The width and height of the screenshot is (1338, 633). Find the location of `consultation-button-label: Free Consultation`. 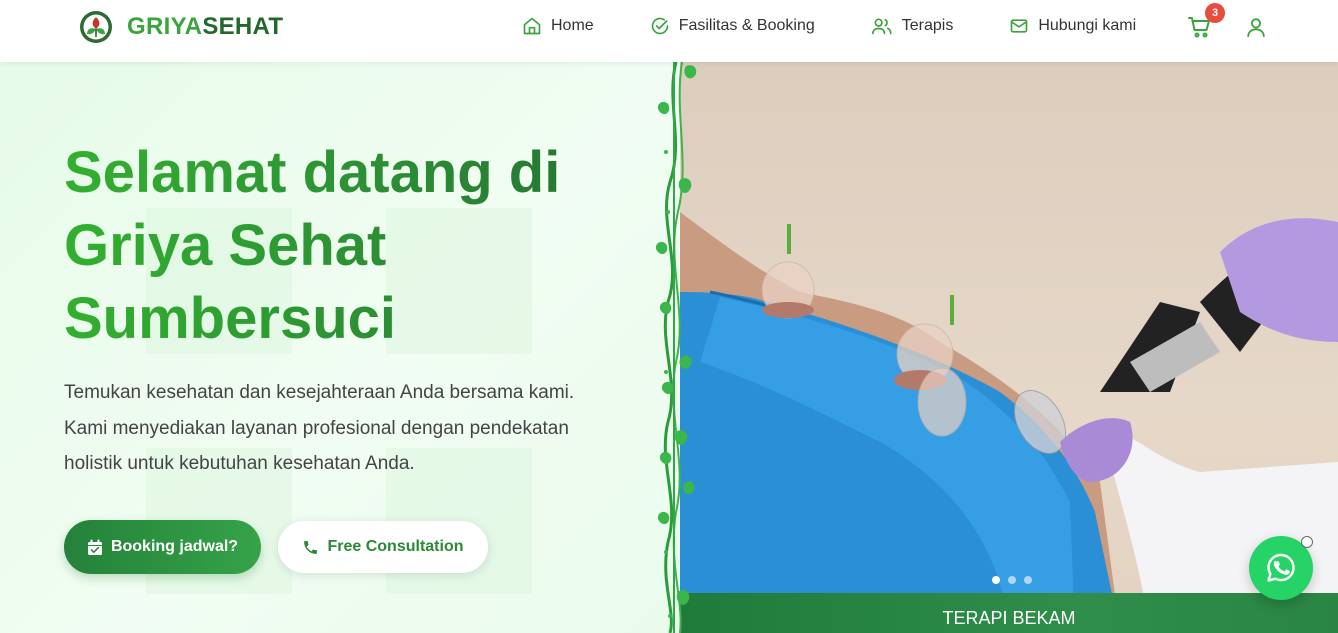

consultation-button-label: Free Consultation is located at coordinates (395, 546).